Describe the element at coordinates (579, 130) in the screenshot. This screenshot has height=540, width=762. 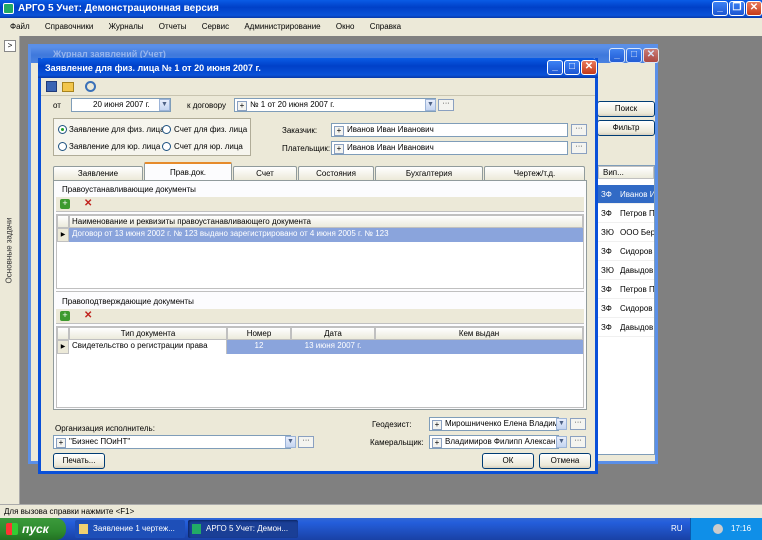
I see `customer-select-button: ···` at that location.